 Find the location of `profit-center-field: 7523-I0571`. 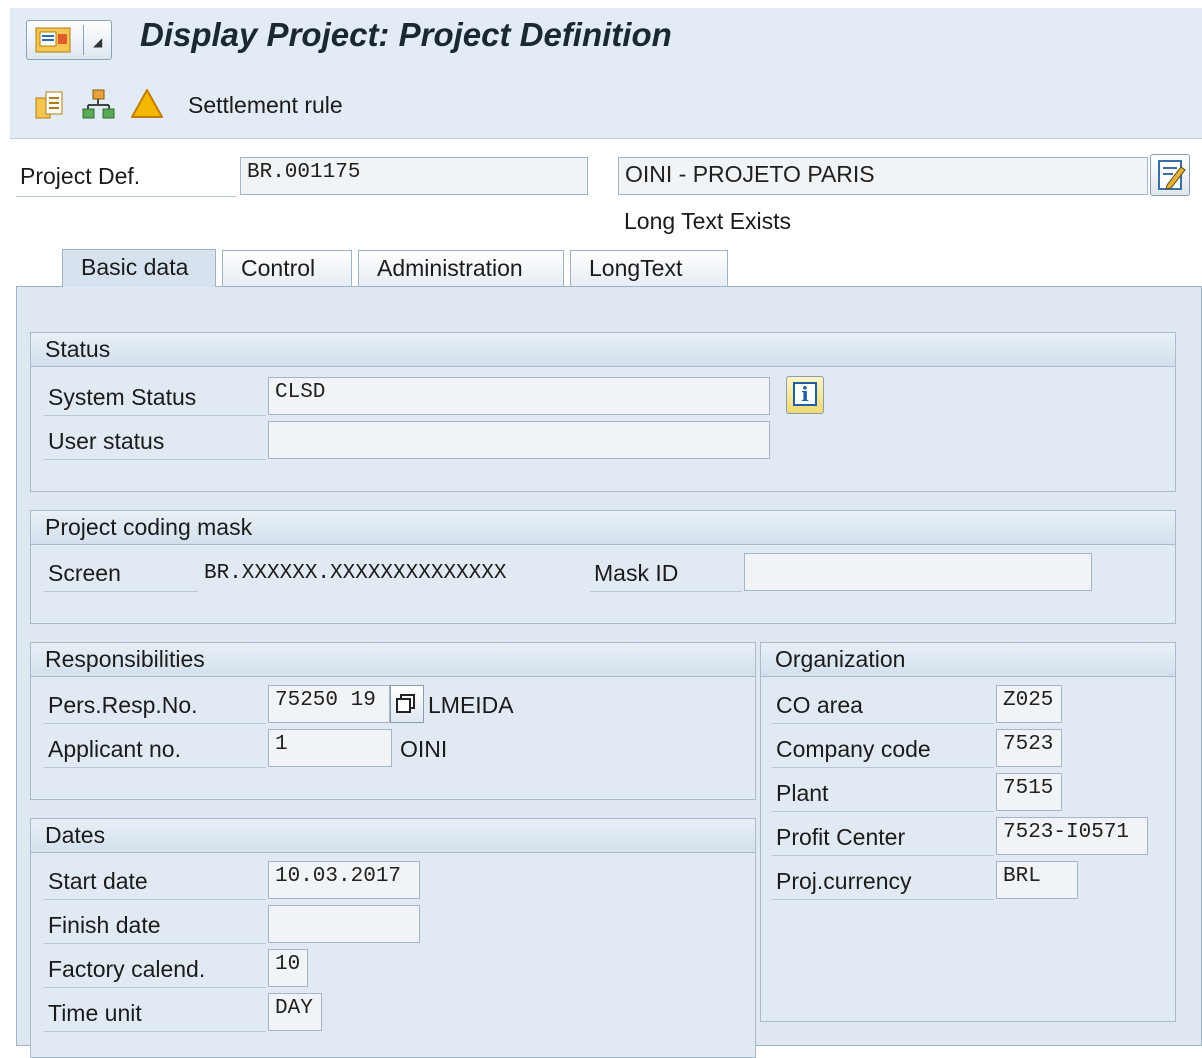

profit-center-field: 7523-I0571 is located at coordinates (1072, 836).